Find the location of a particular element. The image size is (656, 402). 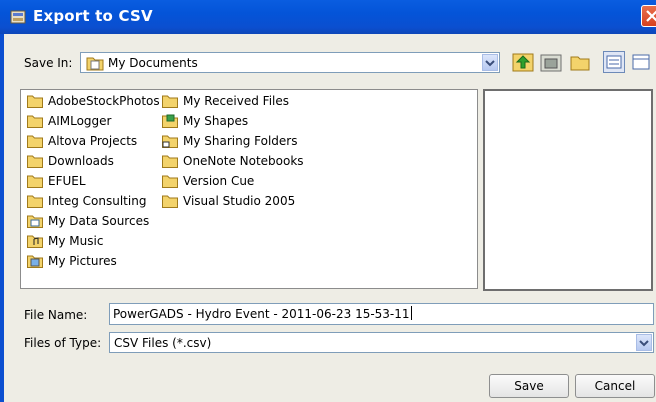

file-type-value: CSV Files (*.csv) is located at coordinates (163, 343).